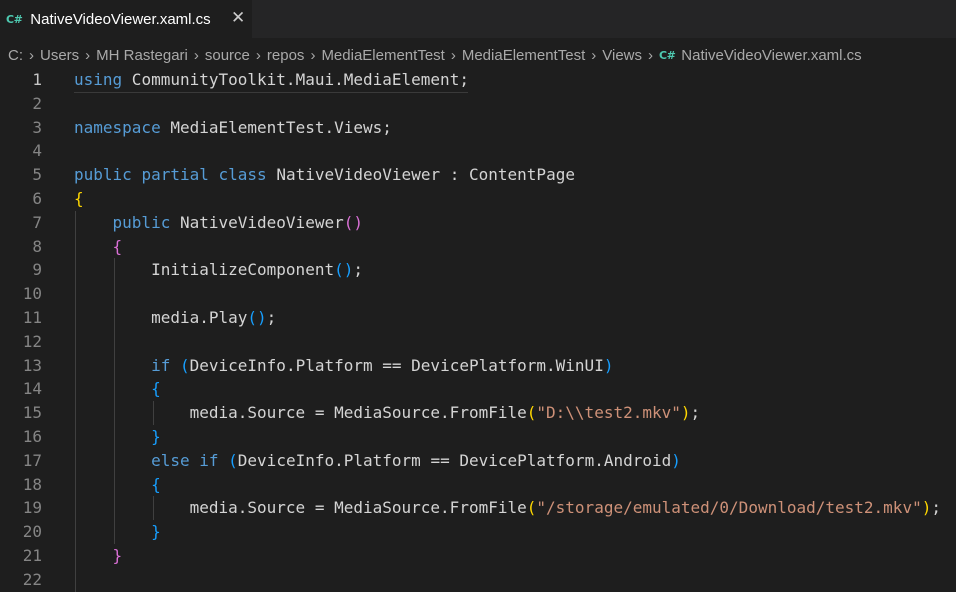 This screenshot has height=592, width=956. I want to click on code-line: 6{, so click(478, 199).